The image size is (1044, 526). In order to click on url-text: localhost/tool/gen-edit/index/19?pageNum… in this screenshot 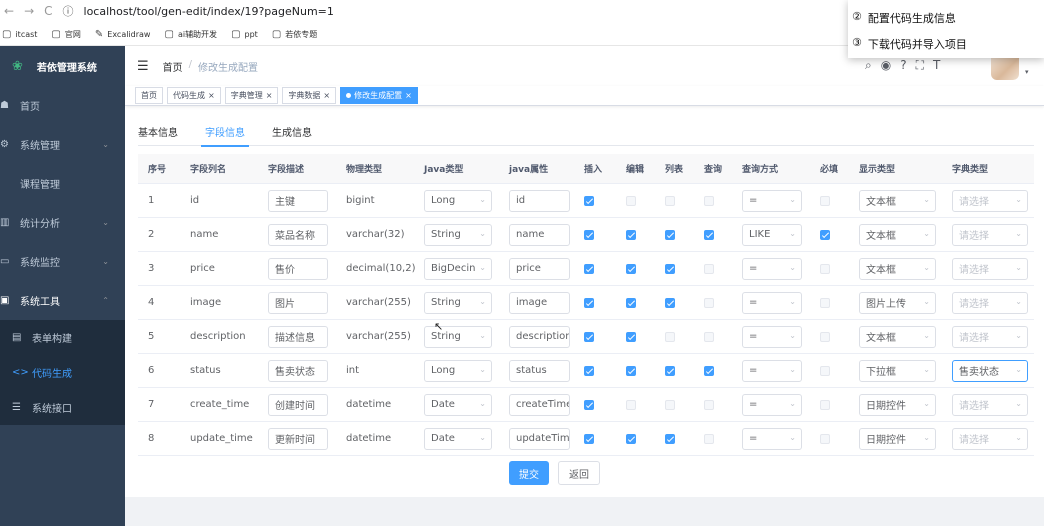, I will do `click(209, 11)`.